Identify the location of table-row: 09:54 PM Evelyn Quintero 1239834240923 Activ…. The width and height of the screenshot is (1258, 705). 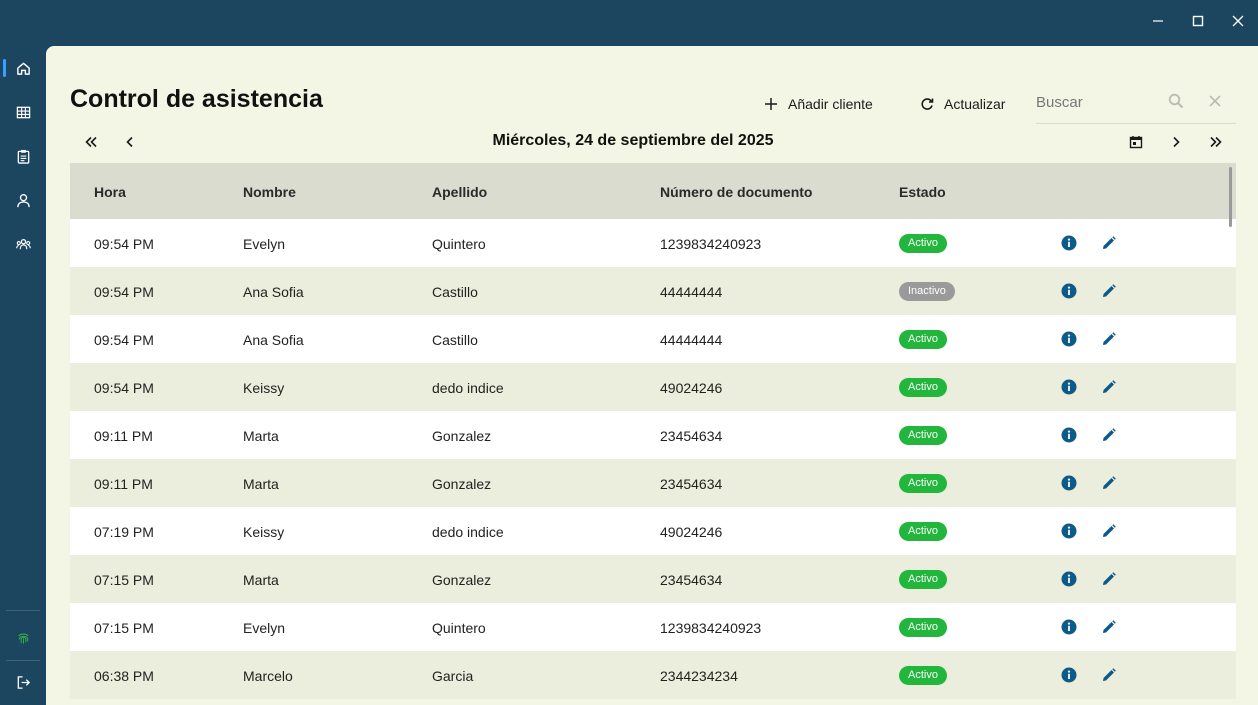
(653, 243).